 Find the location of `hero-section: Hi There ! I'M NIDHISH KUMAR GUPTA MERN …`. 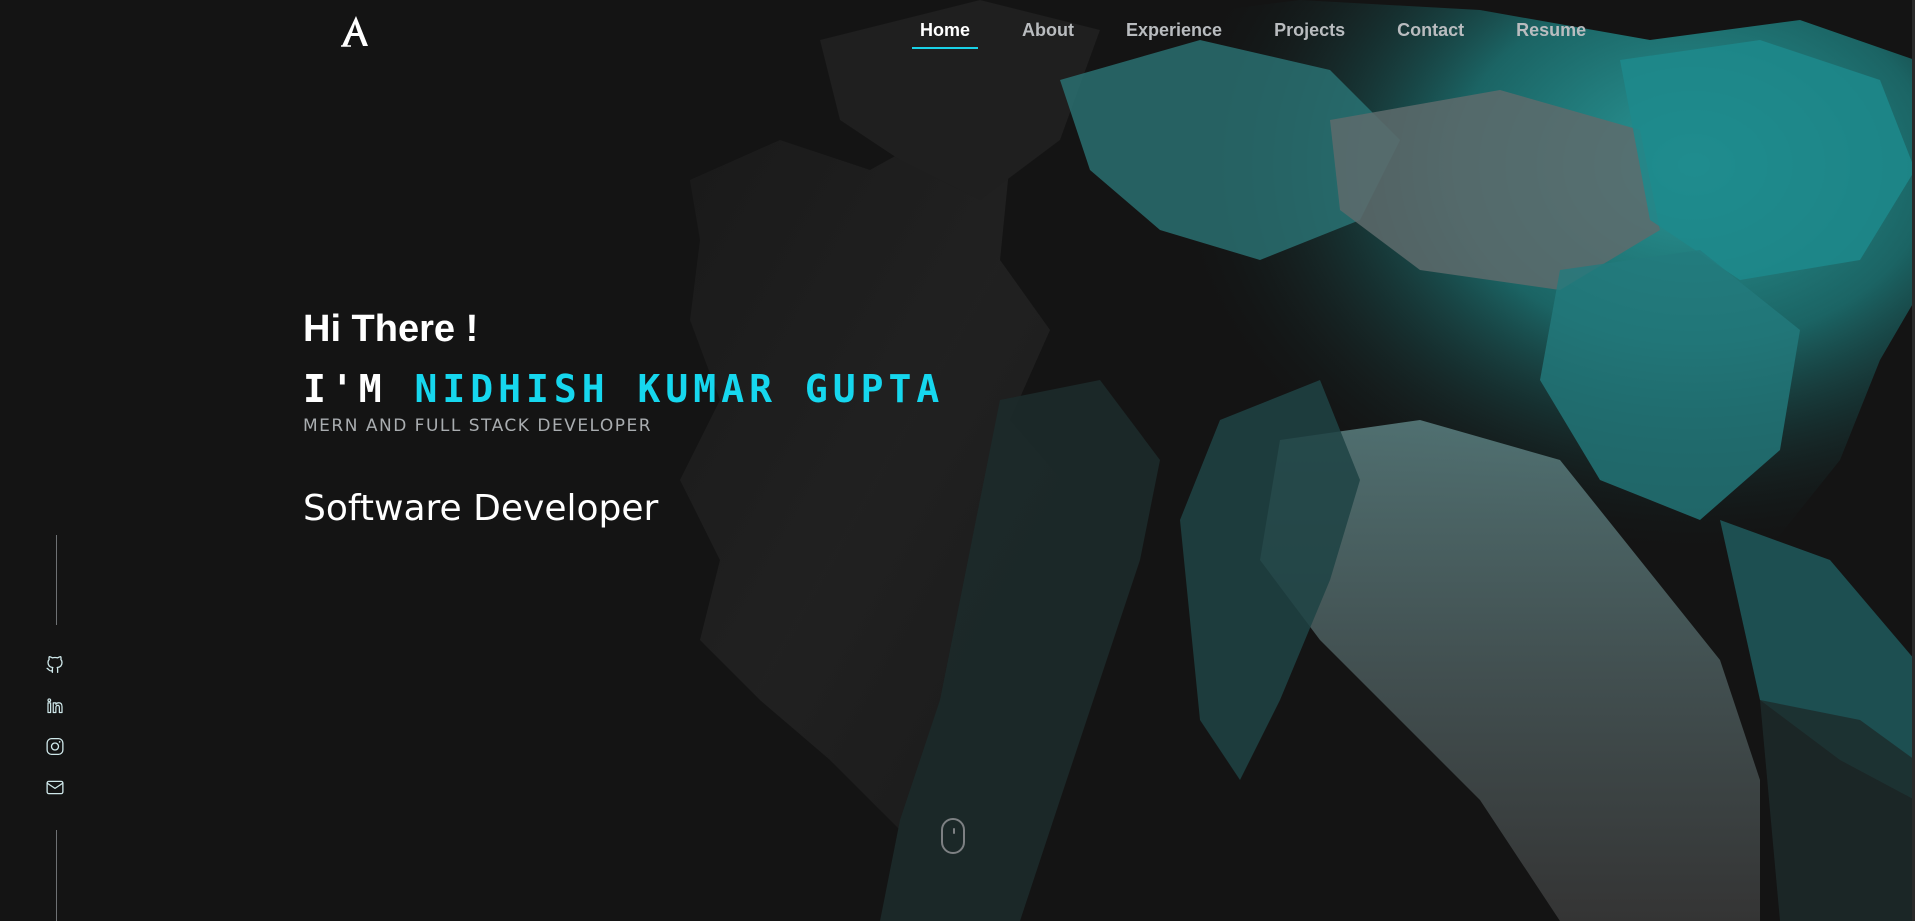

hero-section: Hi There ! I'M NIDHISH KUMAR GUPTA MERN … is located at coordinates (623, 419).